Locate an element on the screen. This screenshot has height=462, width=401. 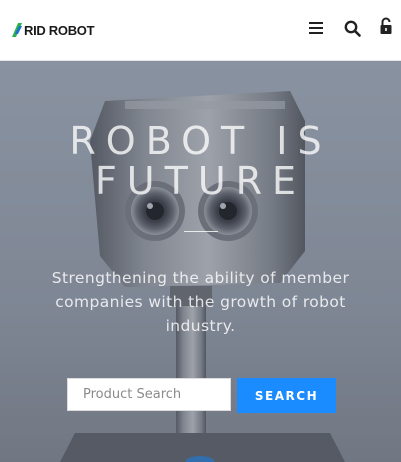
lock-icon is located at coordinates (386, 25).